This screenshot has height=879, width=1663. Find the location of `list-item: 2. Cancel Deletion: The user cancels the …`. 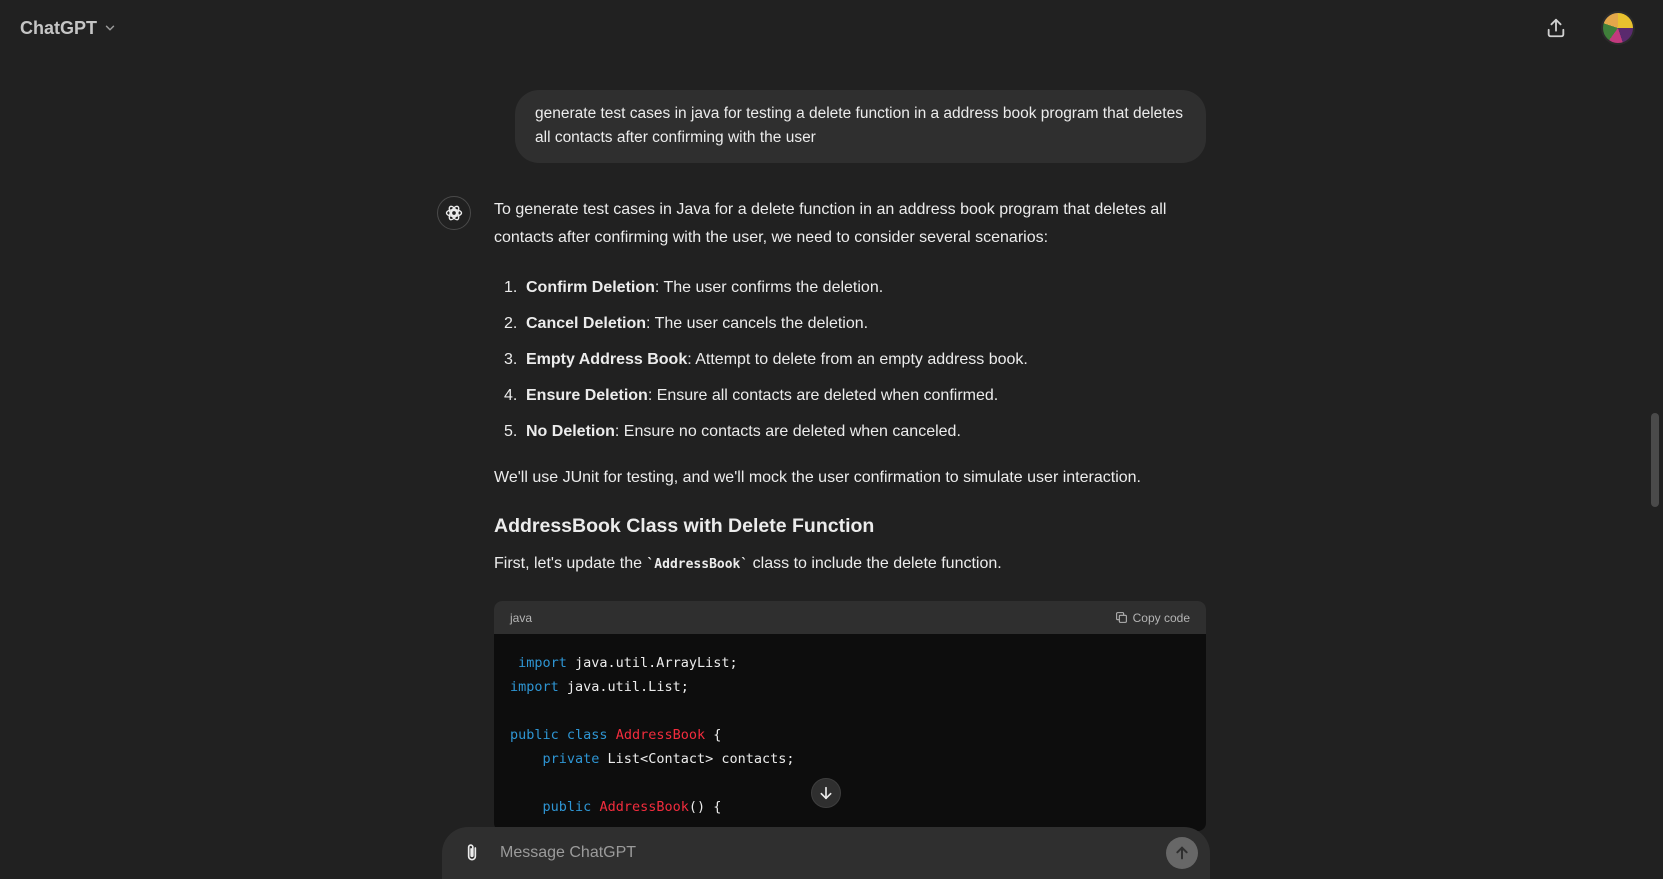

list-item: 2. Cancel Deletion: The user cancels the … is located at coordinates (686, 323).